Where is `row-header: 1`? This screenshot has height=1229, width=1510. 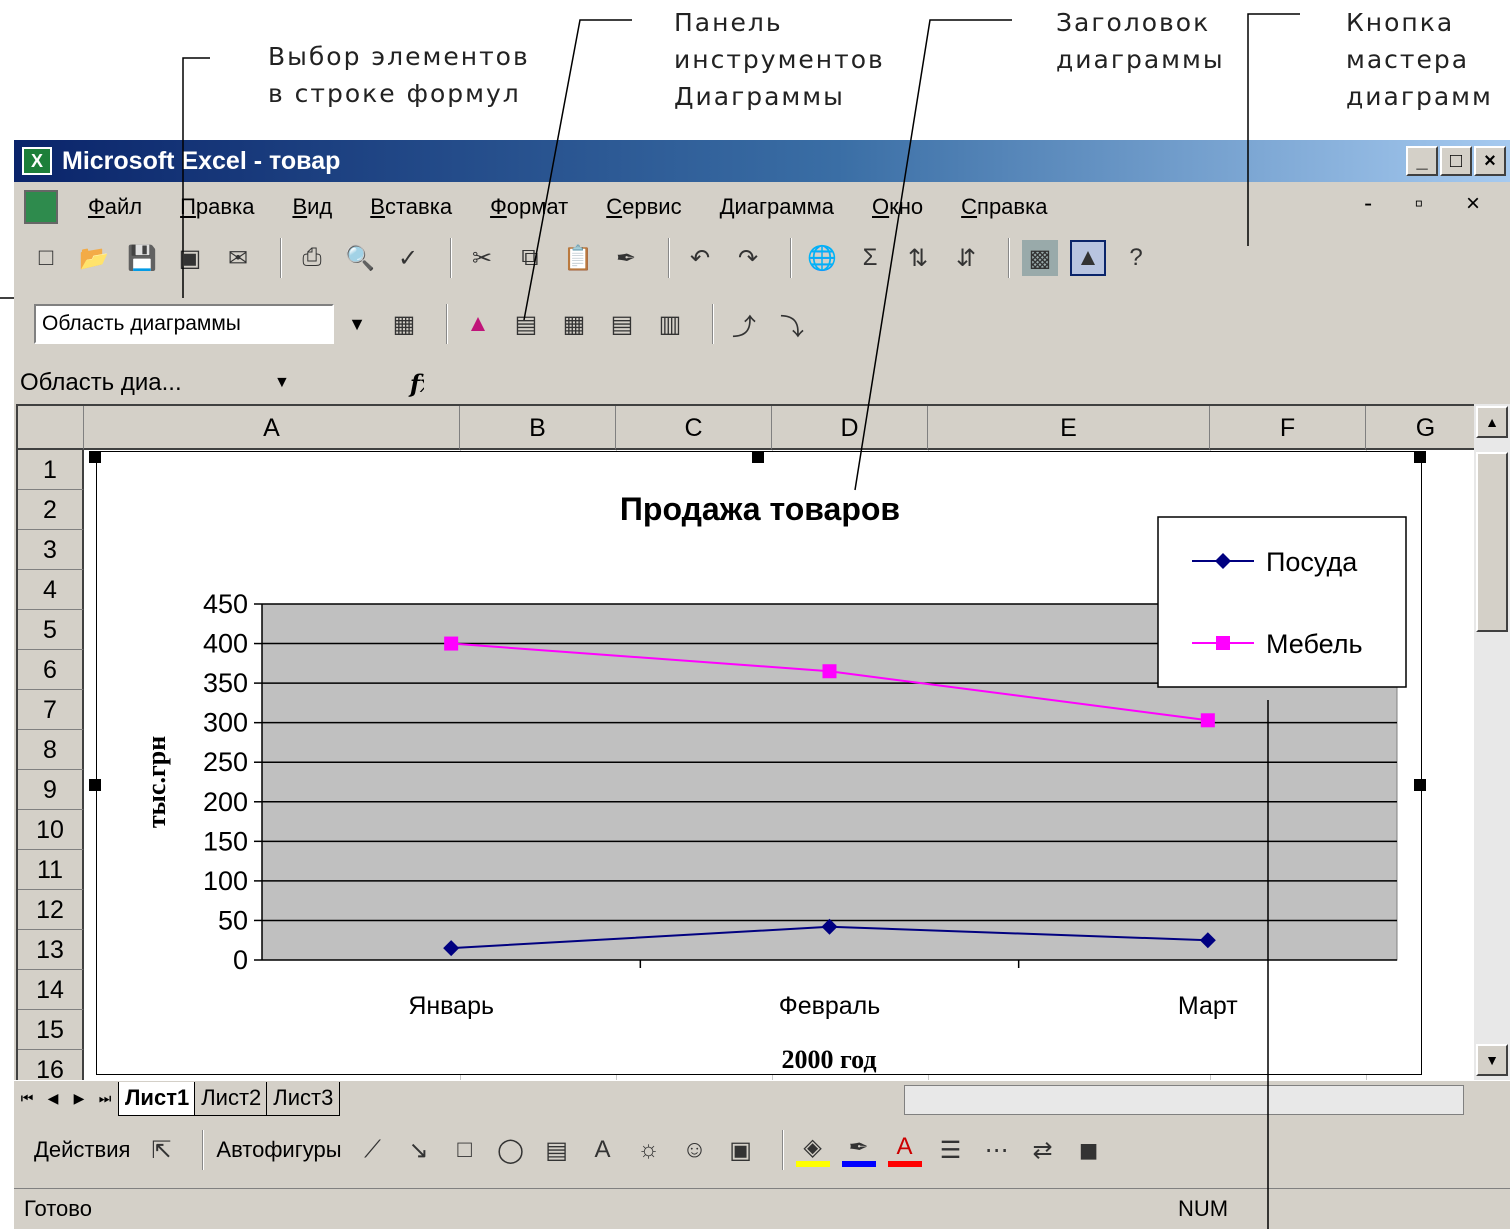 row-header: 1 is located at coordinates (51, 470).